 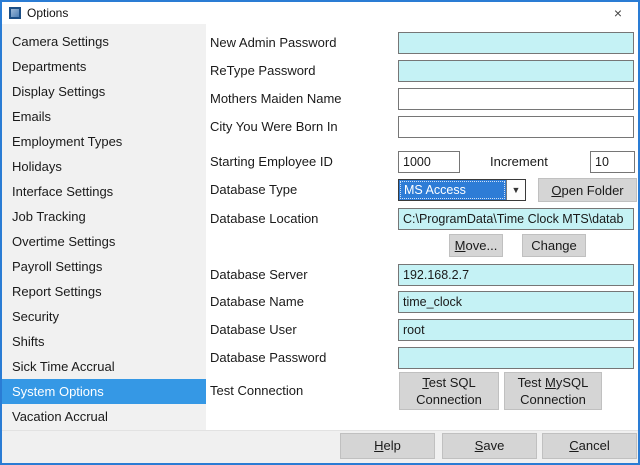 I want to click on title-bar: Options ×, so click(x=320, y=13).